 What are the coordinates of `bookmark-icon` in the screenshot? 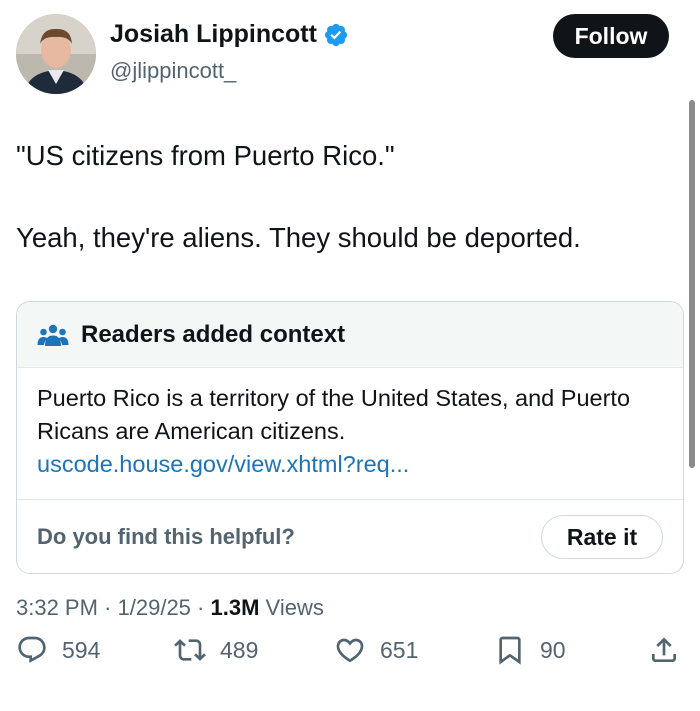 It's located at (510, 650).